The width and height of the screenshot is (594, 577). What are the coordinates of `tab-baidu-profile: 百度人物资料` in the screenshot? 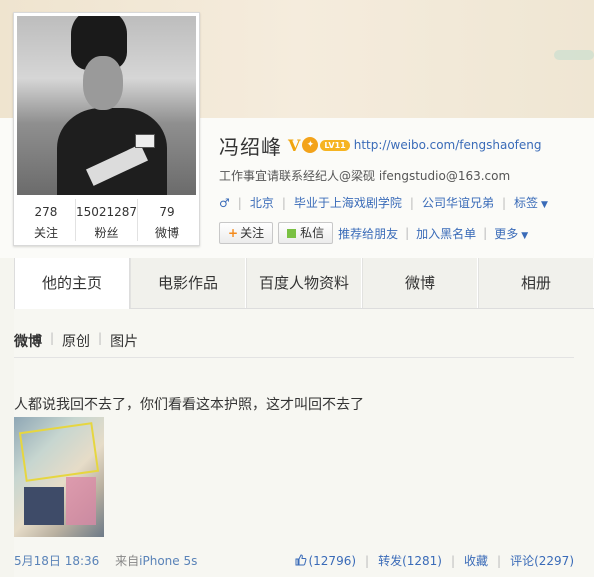 It's located at (304, 283).